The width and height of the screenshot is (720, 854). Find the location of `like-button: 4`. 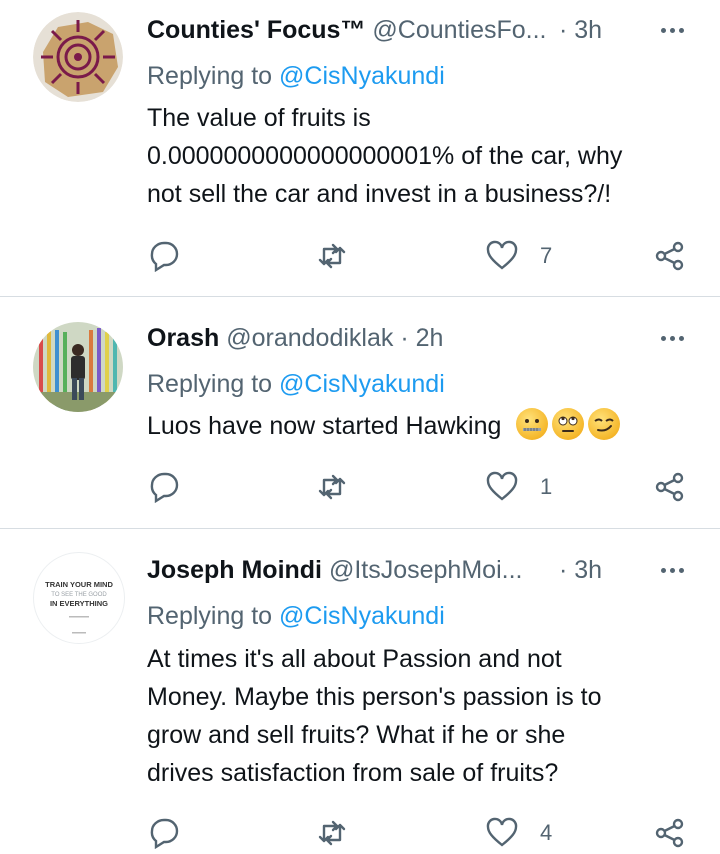

like-button: 4 is located at coordinates (519, 833).